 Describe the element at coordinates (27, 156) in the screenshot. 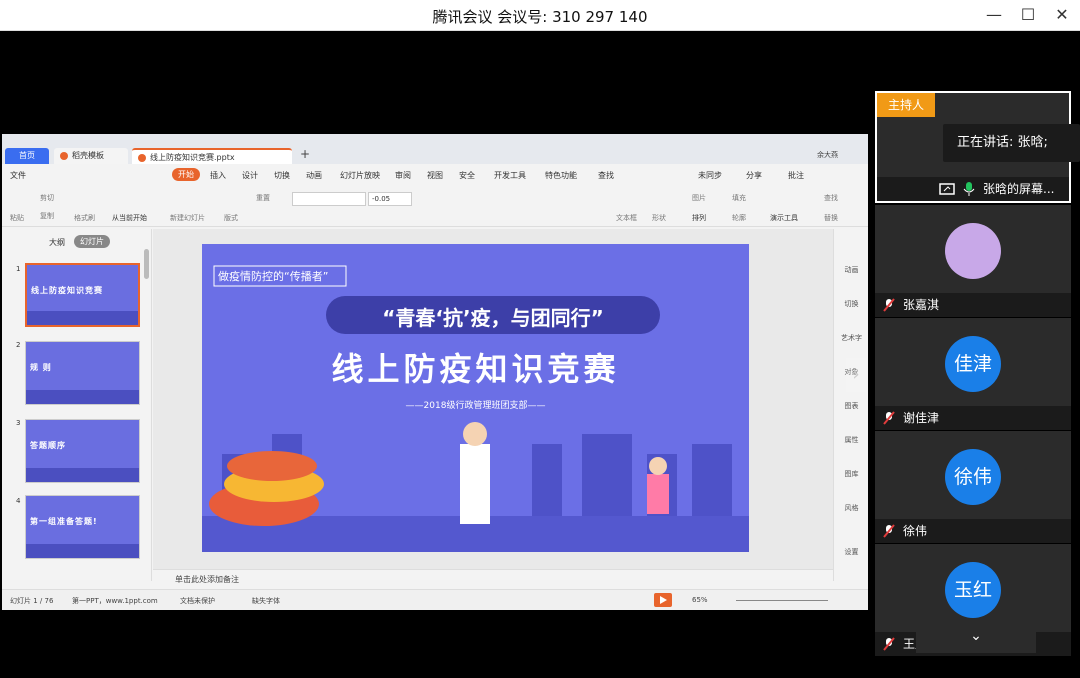

I see `tab-home: 首页` at that location.